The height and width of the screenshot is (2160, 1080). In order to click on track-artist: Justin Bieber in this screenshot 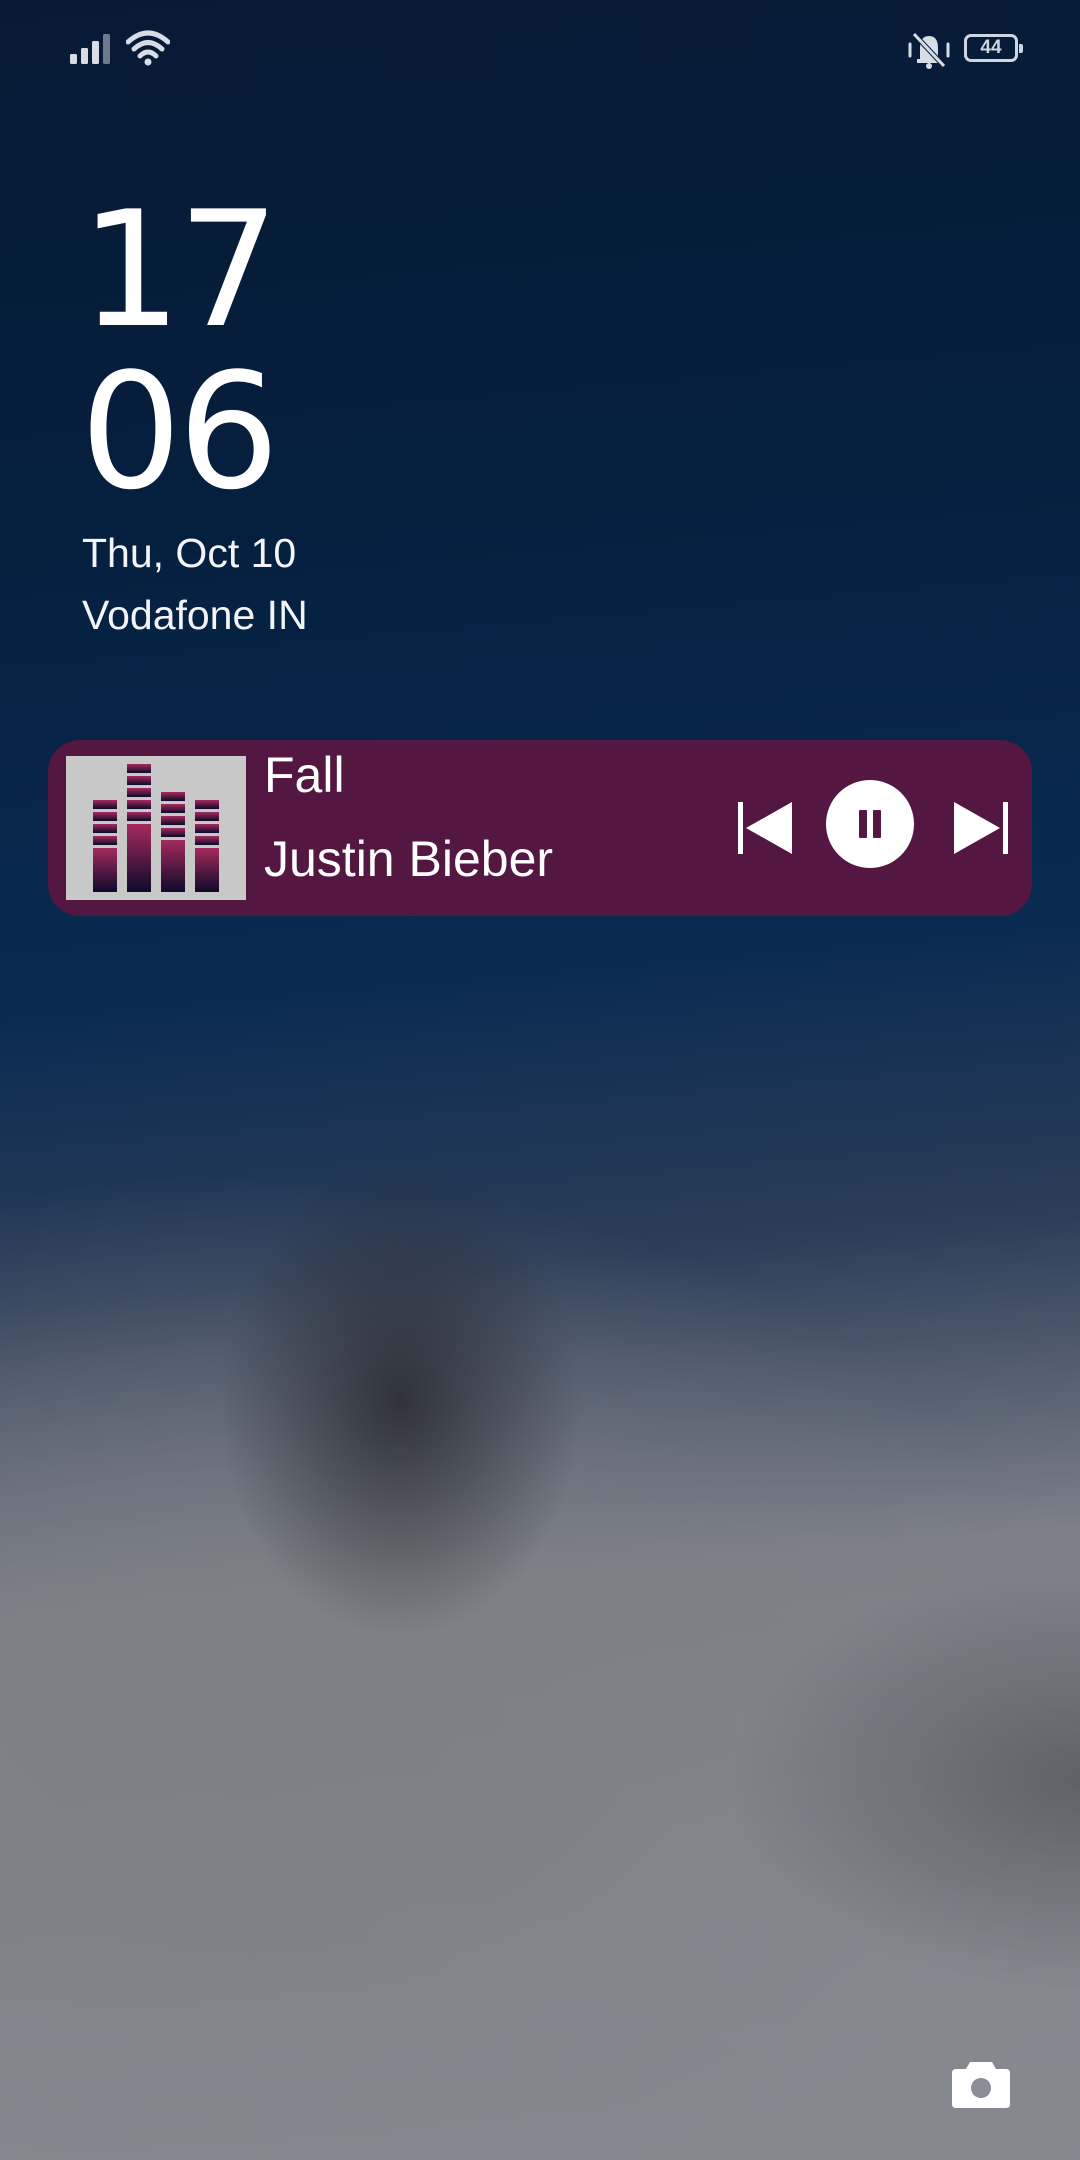, I will do `click(409, 859)`.